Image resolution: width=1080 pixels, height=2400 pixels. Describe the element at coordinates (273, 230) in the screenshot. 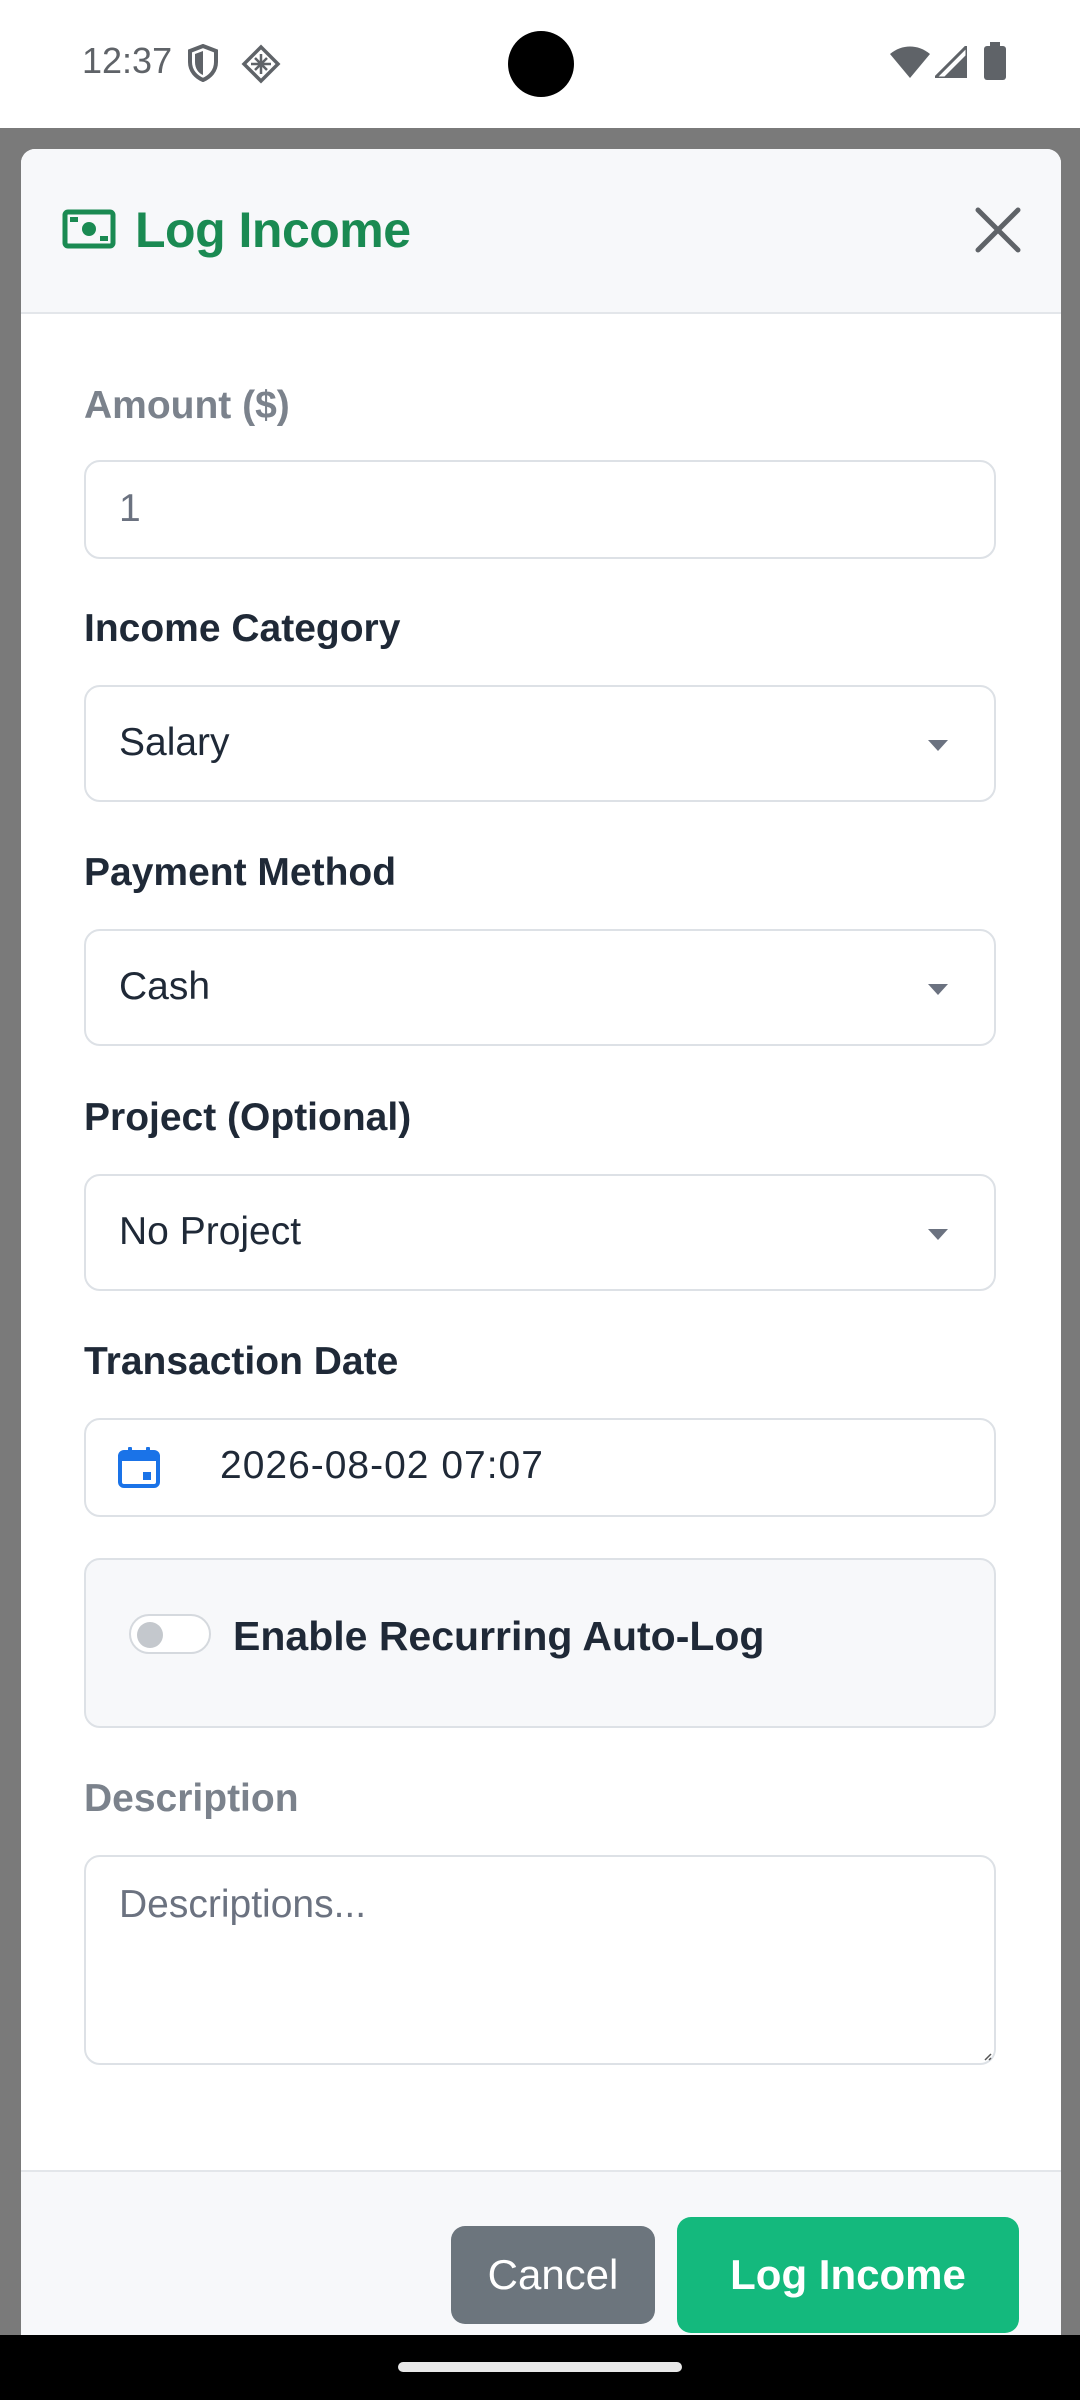

I see `dialog-title: Log Income` at that location.